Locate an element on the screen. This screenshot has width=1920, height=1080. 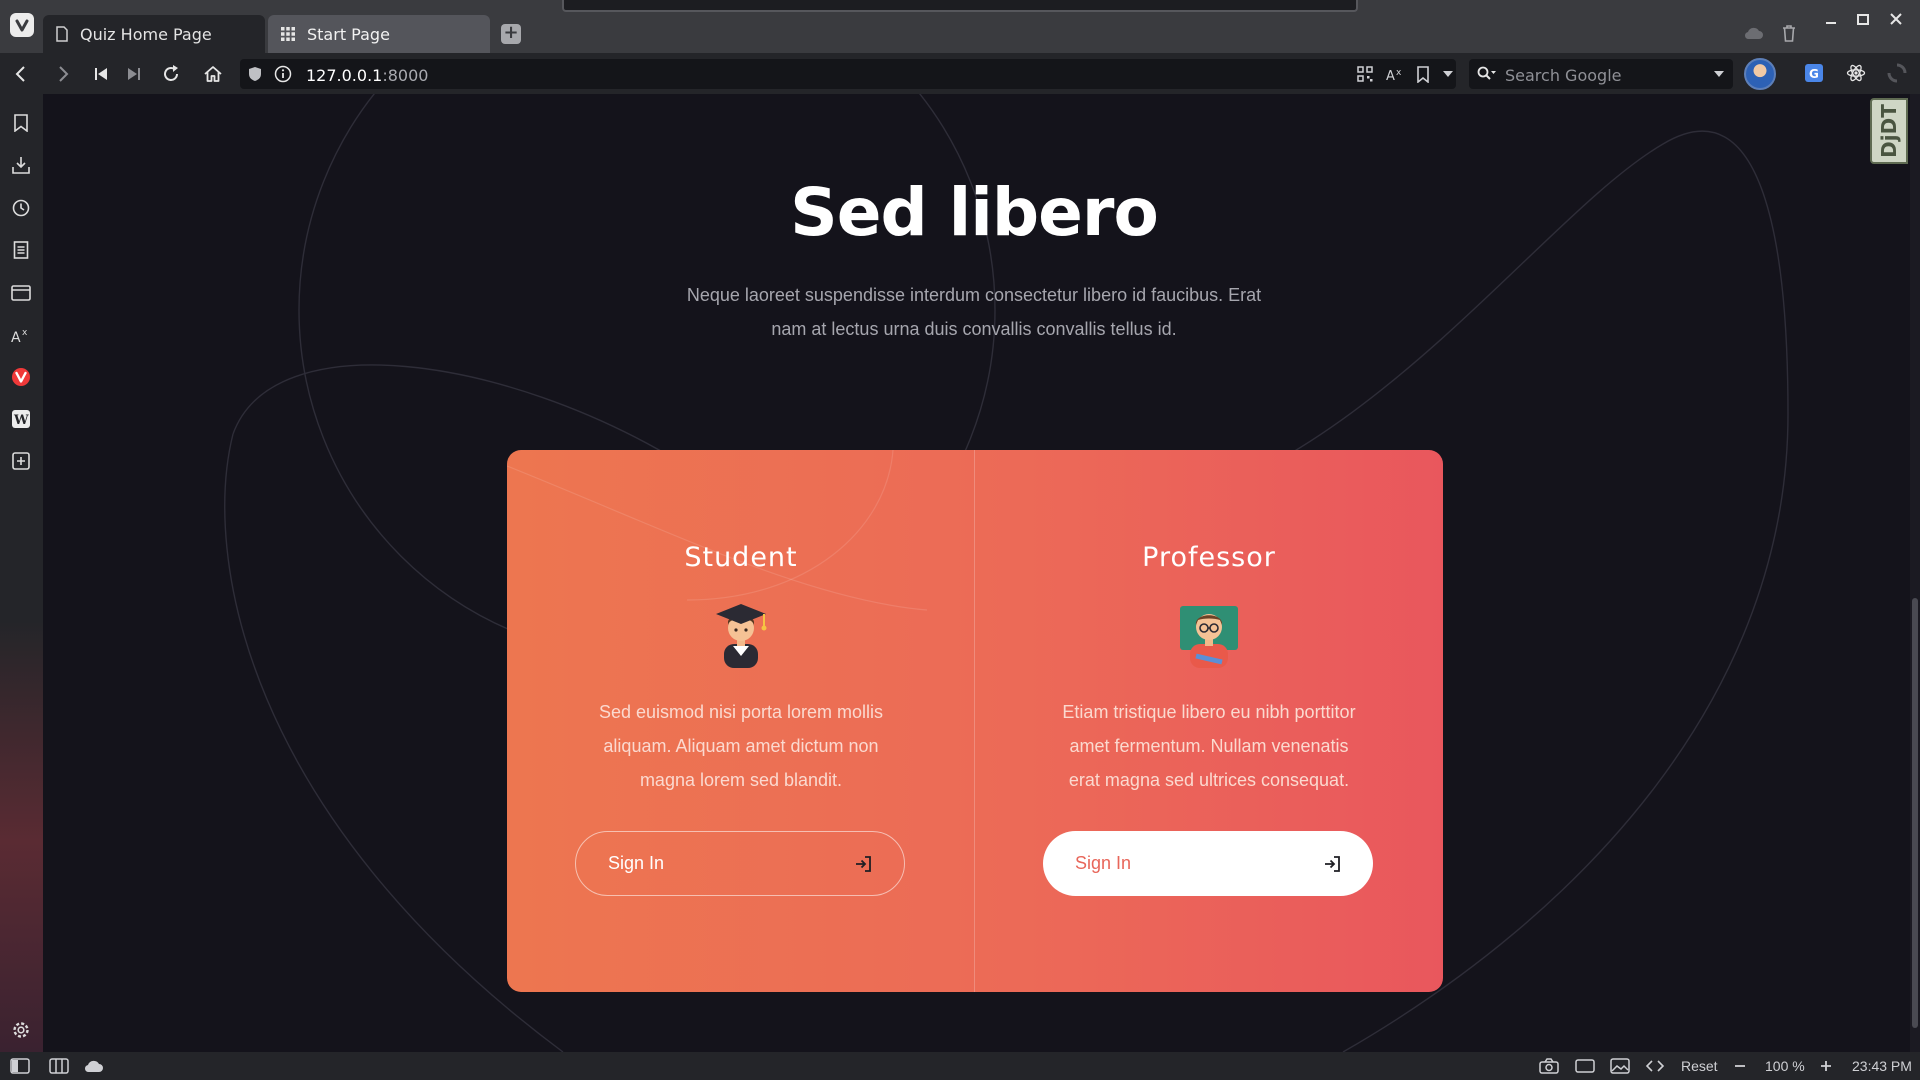
scrollbar is located at coordinates (1915, 573).